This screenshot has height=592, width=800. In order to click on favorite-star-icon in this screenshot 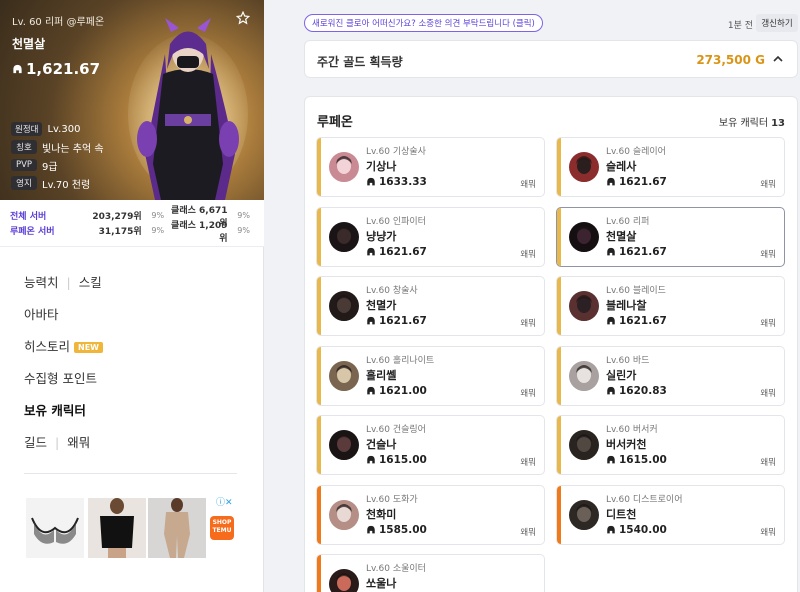, I will do `click(243, 18)`.